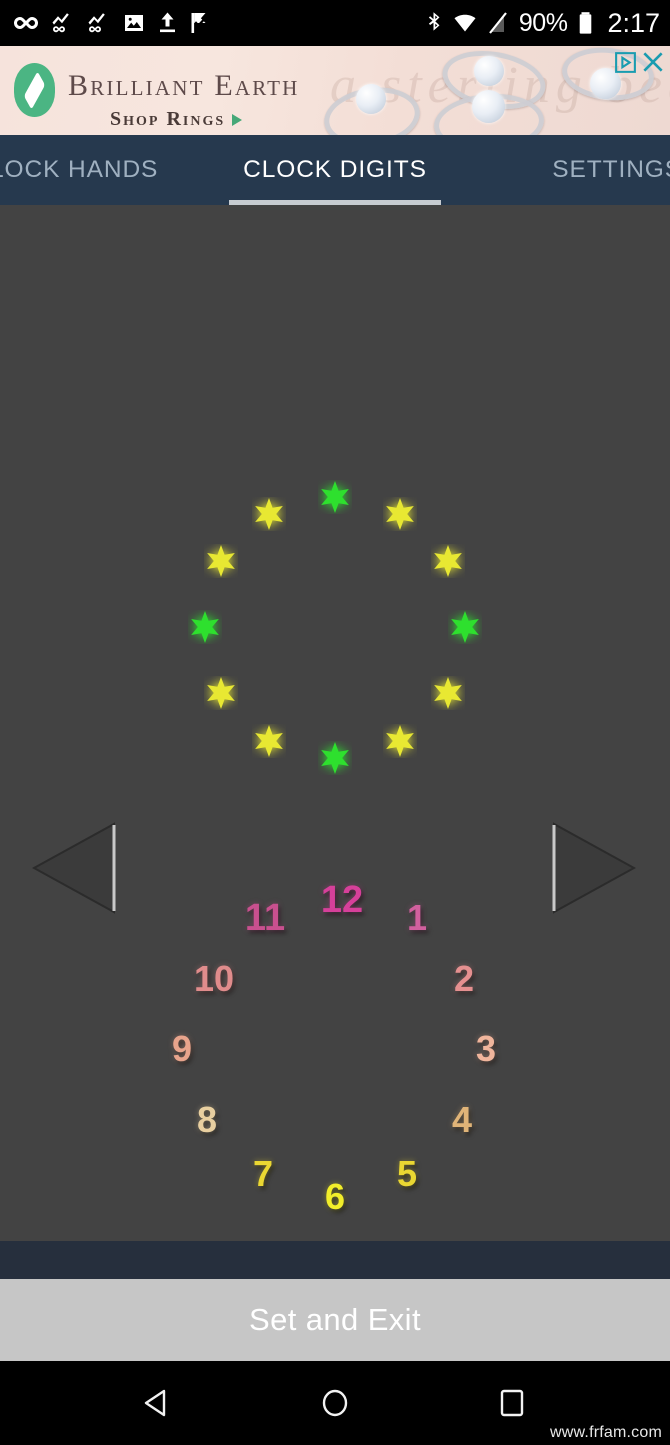  Describe the element at coordinates (625, 62) in the screenshot. I see `adchoices-icon` at that location.